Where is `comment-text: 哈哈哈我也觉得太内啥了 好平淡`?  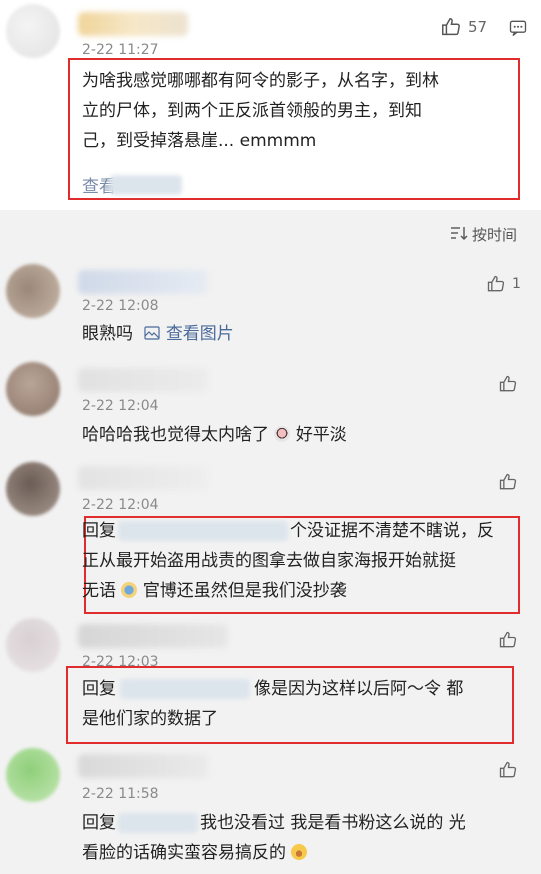 comment-text: 哈哈哈我也觉得太内啥了 好平淡 is located at coordinates (214, 435).